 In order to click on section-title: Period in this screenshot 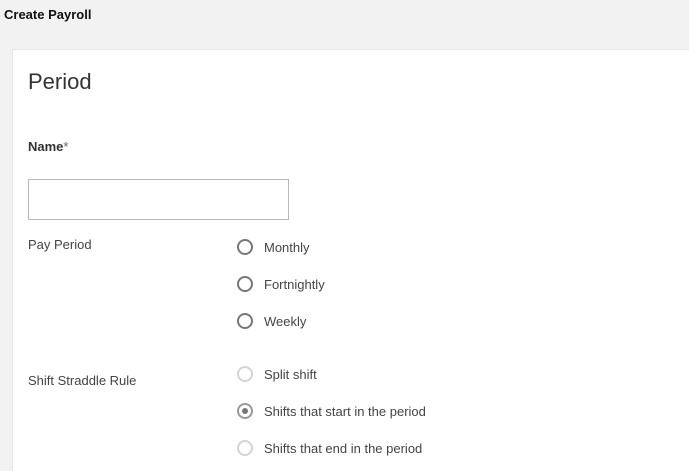, I will do `click(60, 81)`.